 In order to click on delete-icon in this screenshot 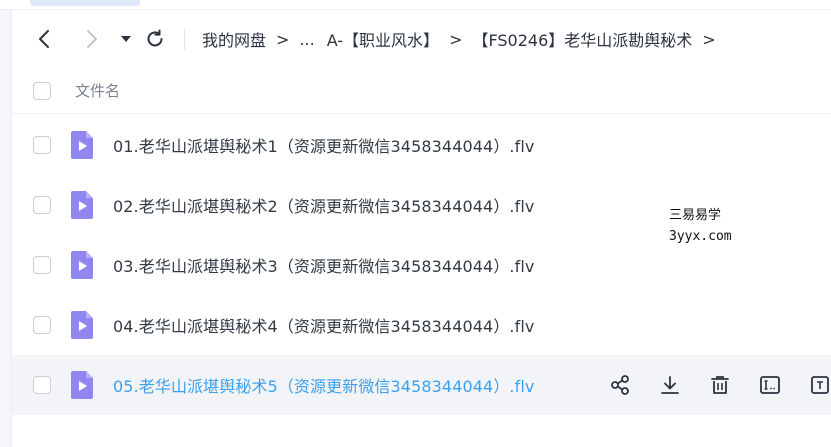, I will do `click(720, 385)`.